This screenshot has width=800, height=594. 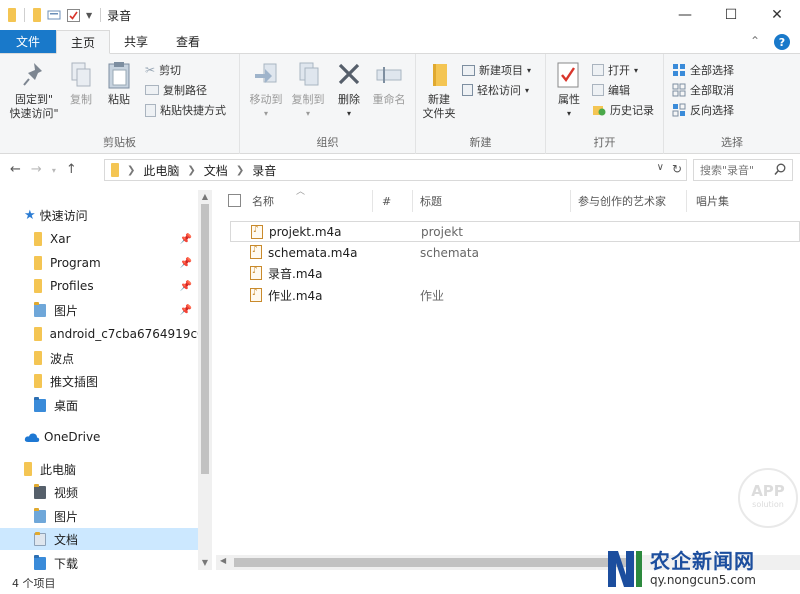 What do you see at coordinates (38, 381) in the screenshot?
I see `folder-icon` at bounding box center [38, 381].